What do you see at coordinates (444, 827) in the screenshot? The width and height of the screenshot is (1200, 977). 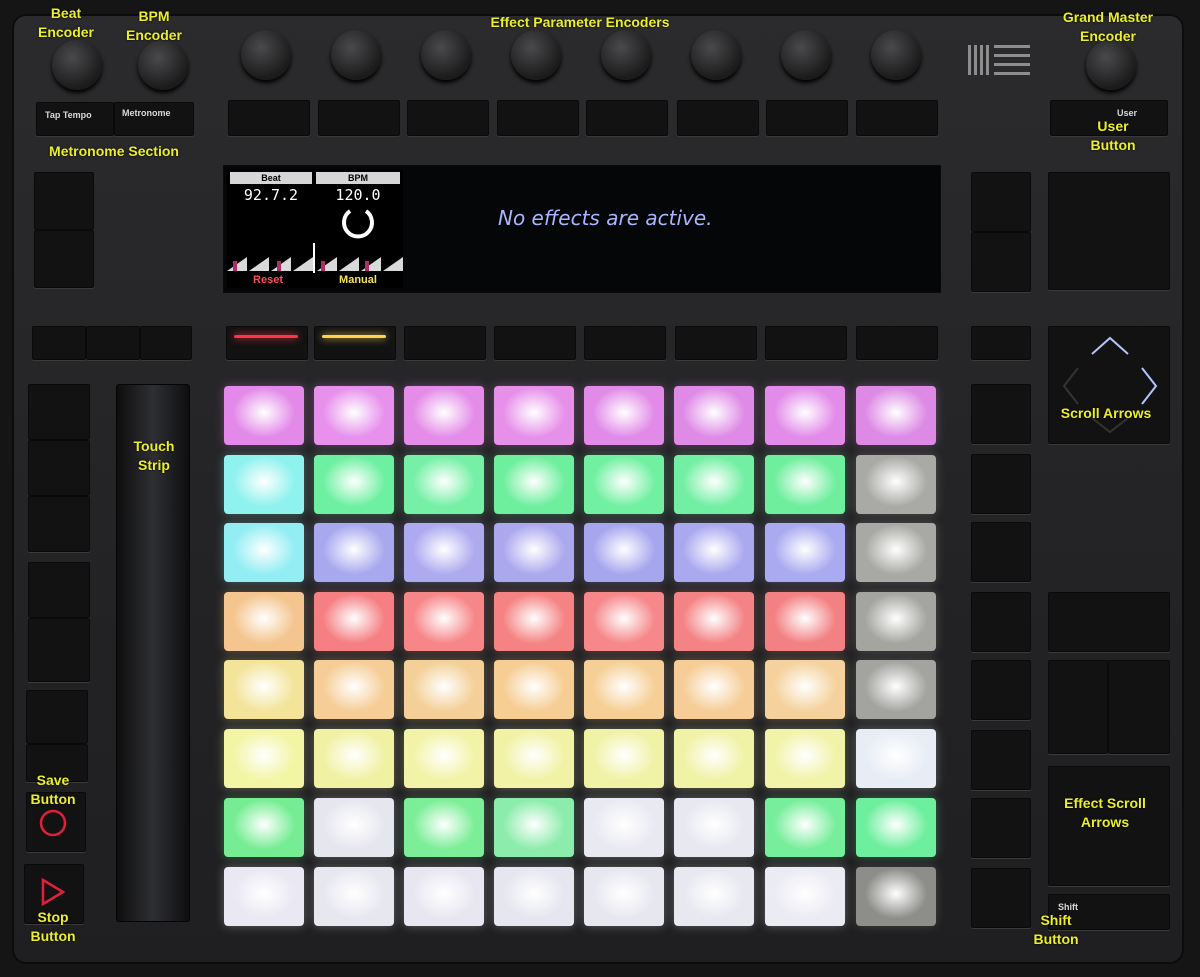 I see `pad-r7-c3` at bounding box center [444, 827].